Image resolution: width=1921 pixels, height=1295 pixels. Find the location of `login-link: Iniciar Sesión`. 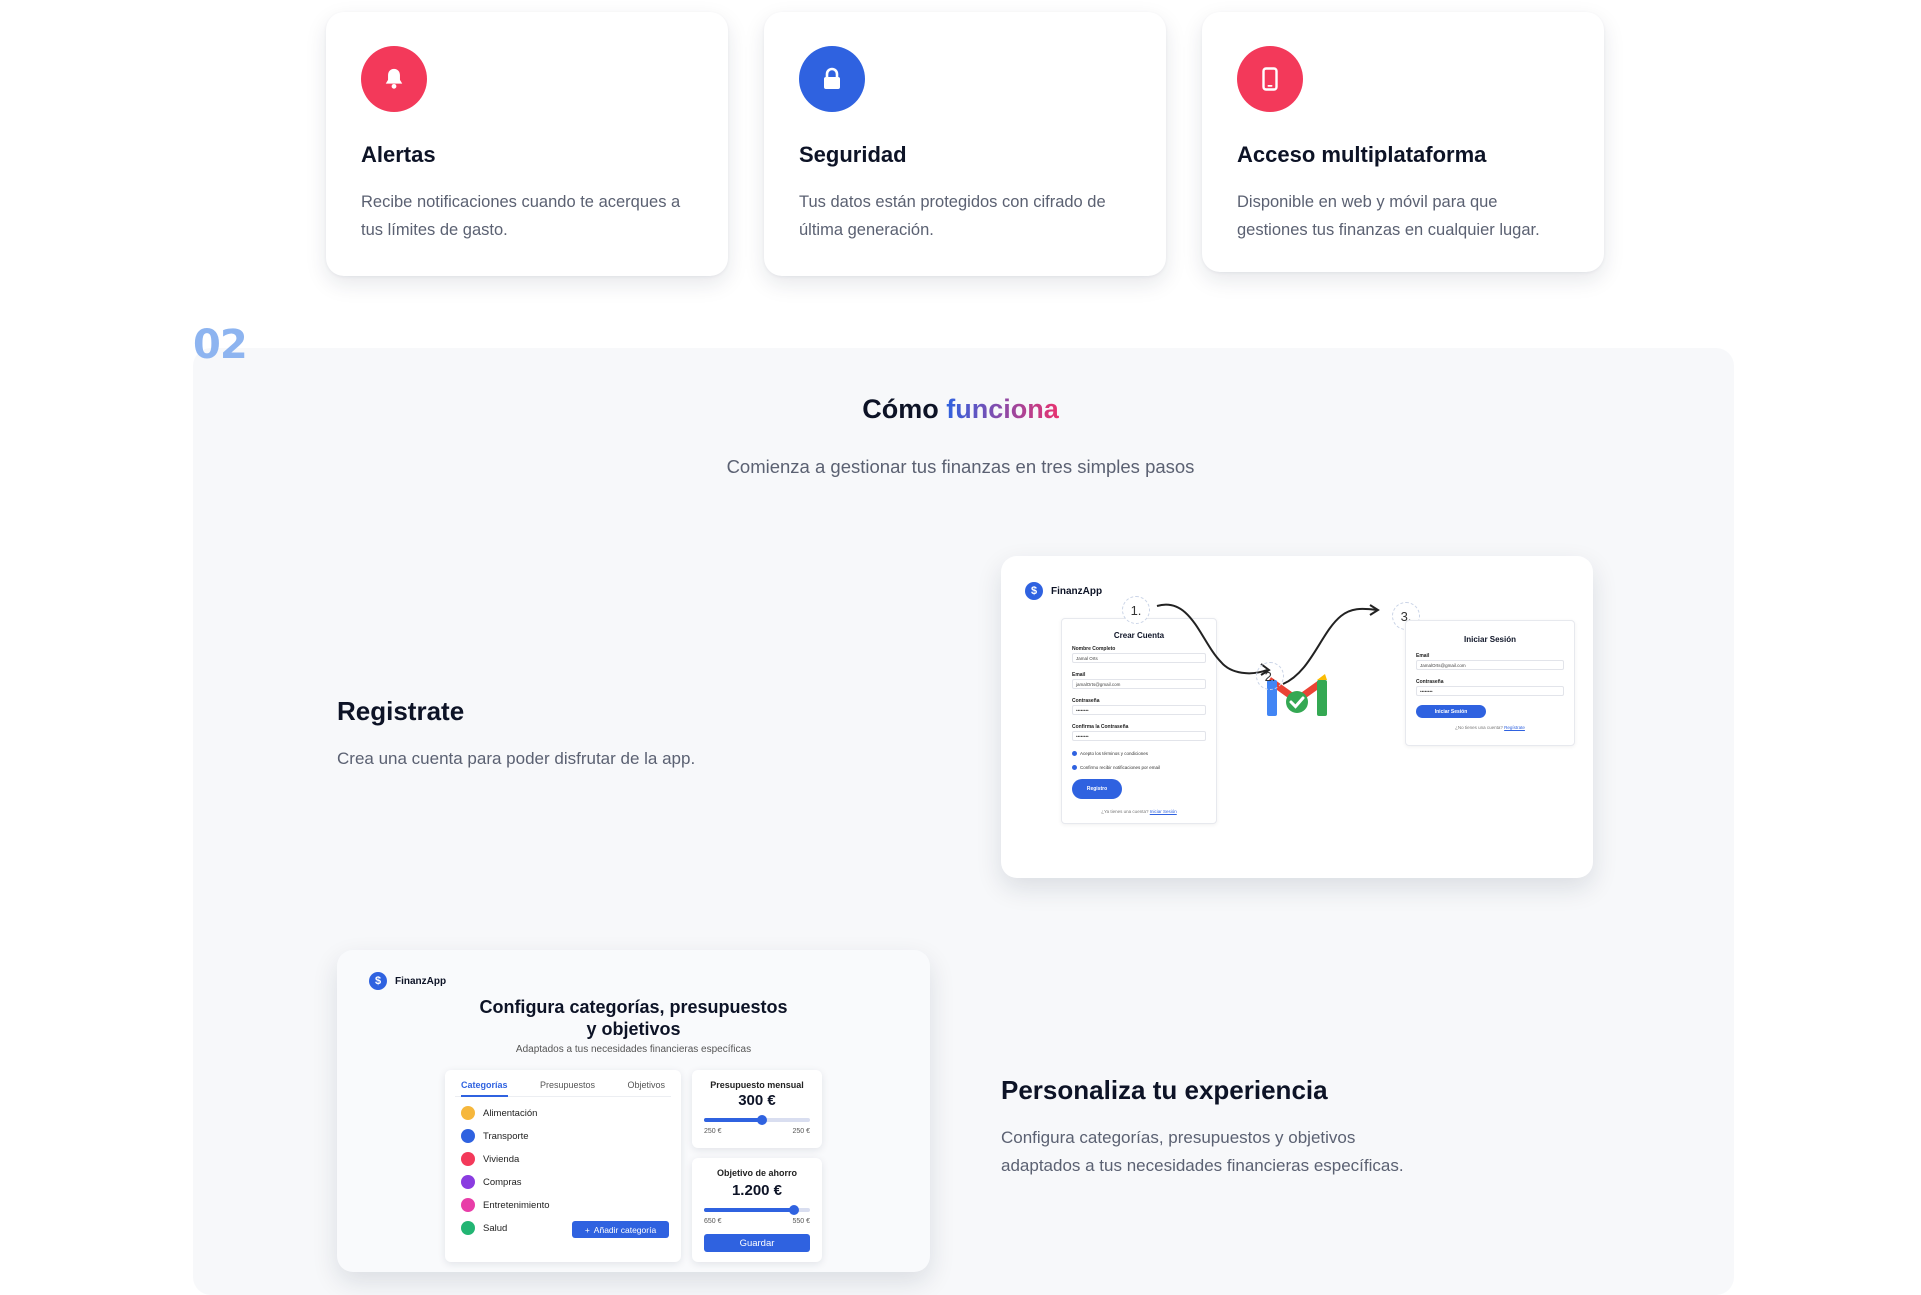

login-link: Iniciar Sesión is located at coordinates (1163, 811).